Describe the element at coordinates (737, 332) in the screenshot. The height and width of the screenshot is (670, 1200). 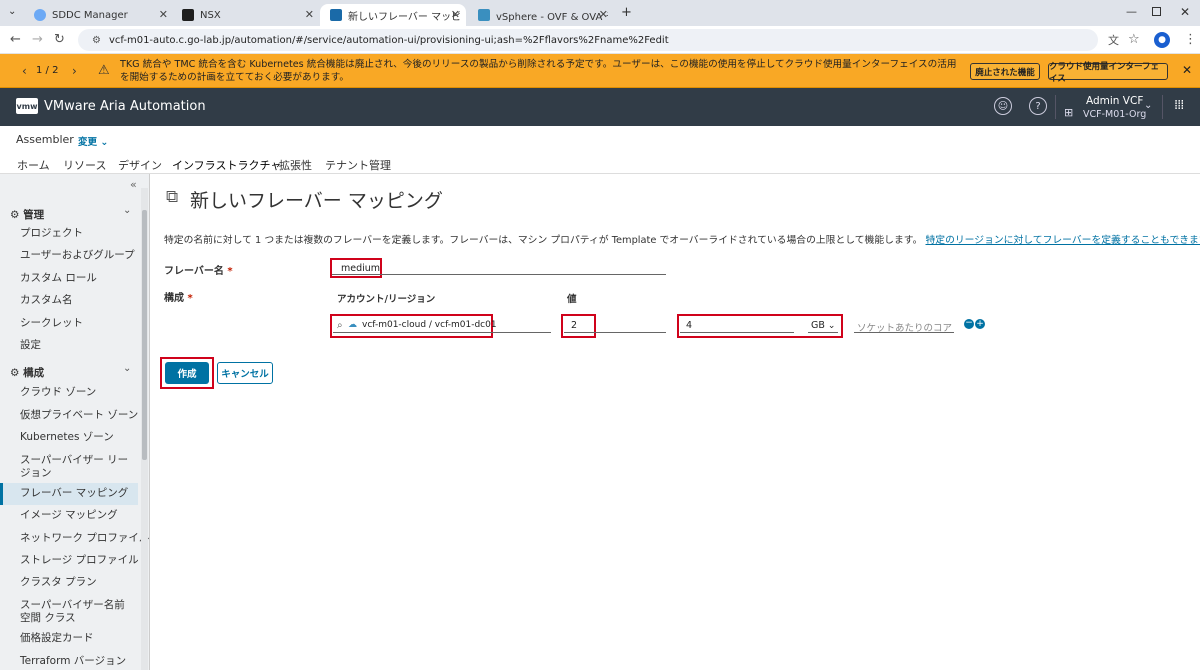
I see `memory-underline` at that location.